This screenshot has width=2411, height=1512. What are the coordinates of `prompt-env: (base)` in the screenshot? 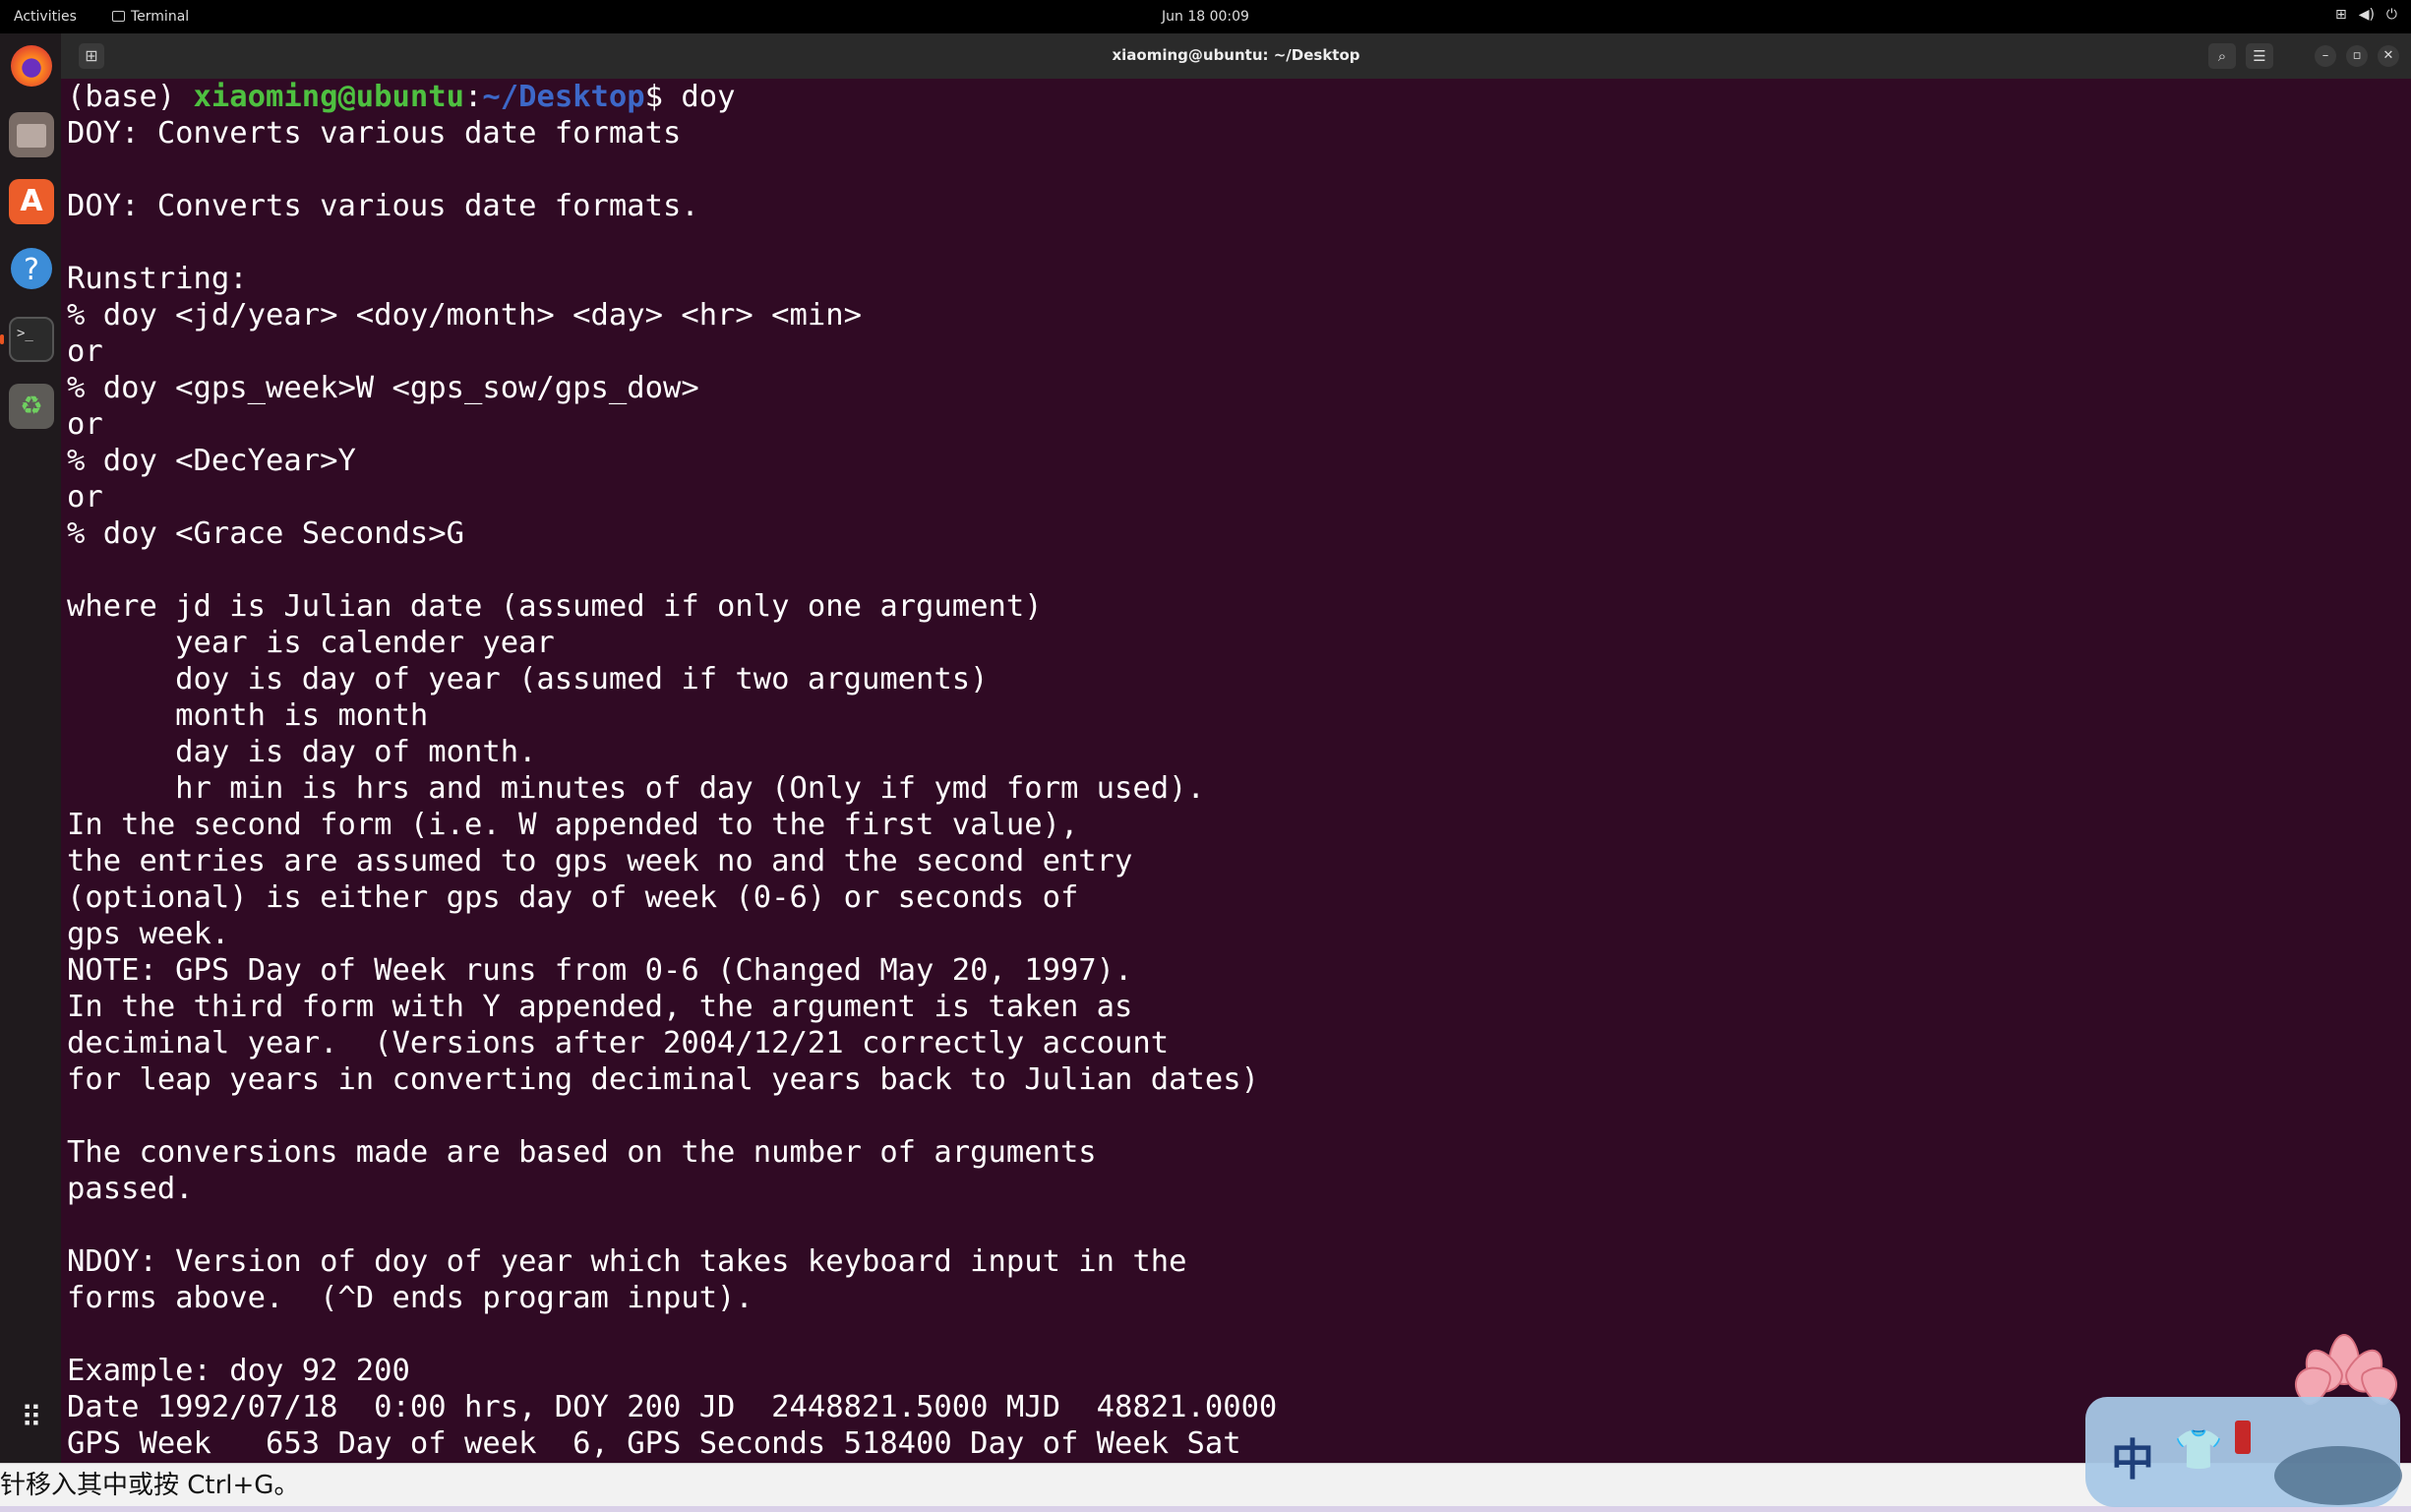 It's located at (130, 97).